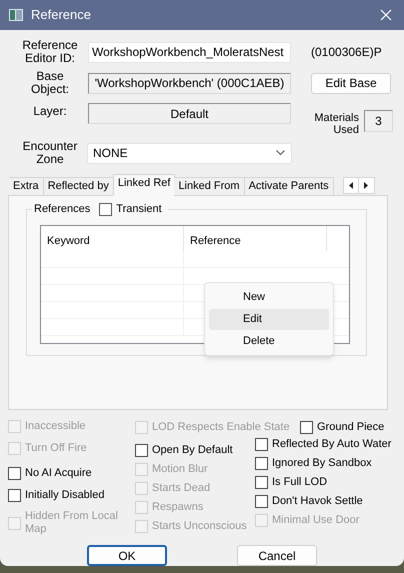 Image resolution: width=404 pixels, height=573 pixels. Describe the element at coordinates (386, 15) in the screenshot. I see `close-icon` at that location.